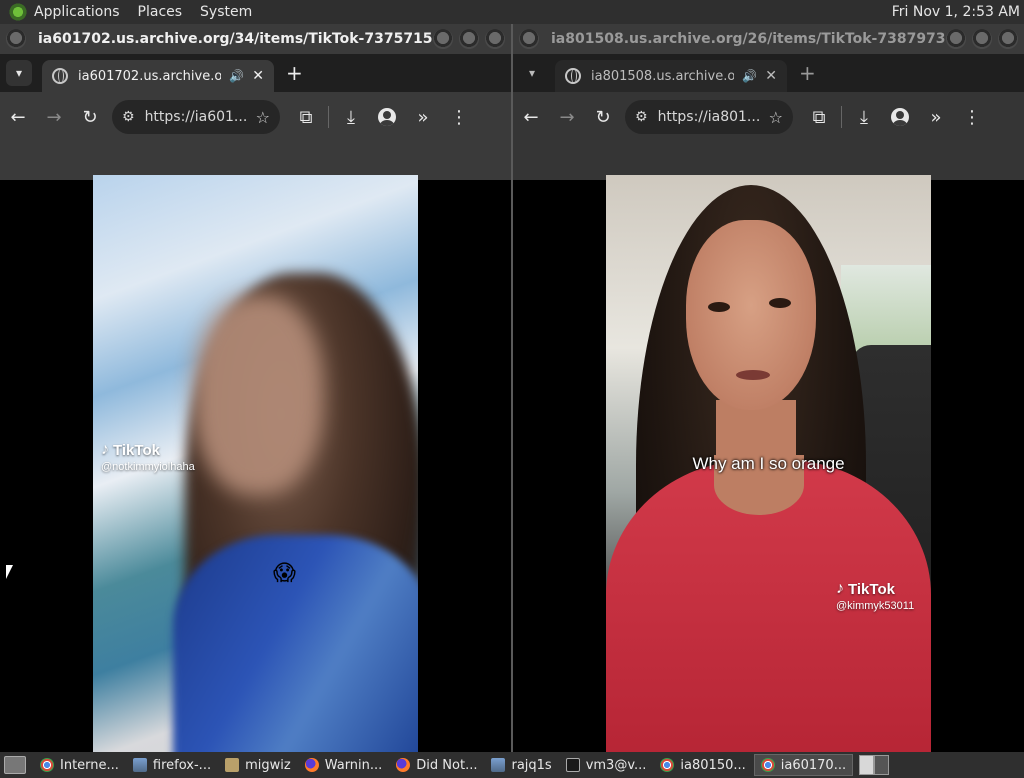 This screenshot has width=1024, height=778. I want to click on show-desktop-icon, so click(15, 765).